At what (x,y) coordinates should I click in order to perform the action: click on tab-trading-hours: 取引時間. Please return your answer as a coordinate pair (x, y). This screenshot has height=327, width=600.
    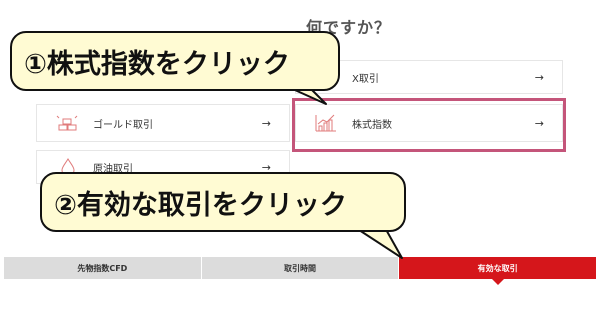
    Looking at the image, I should click on (300, 268).